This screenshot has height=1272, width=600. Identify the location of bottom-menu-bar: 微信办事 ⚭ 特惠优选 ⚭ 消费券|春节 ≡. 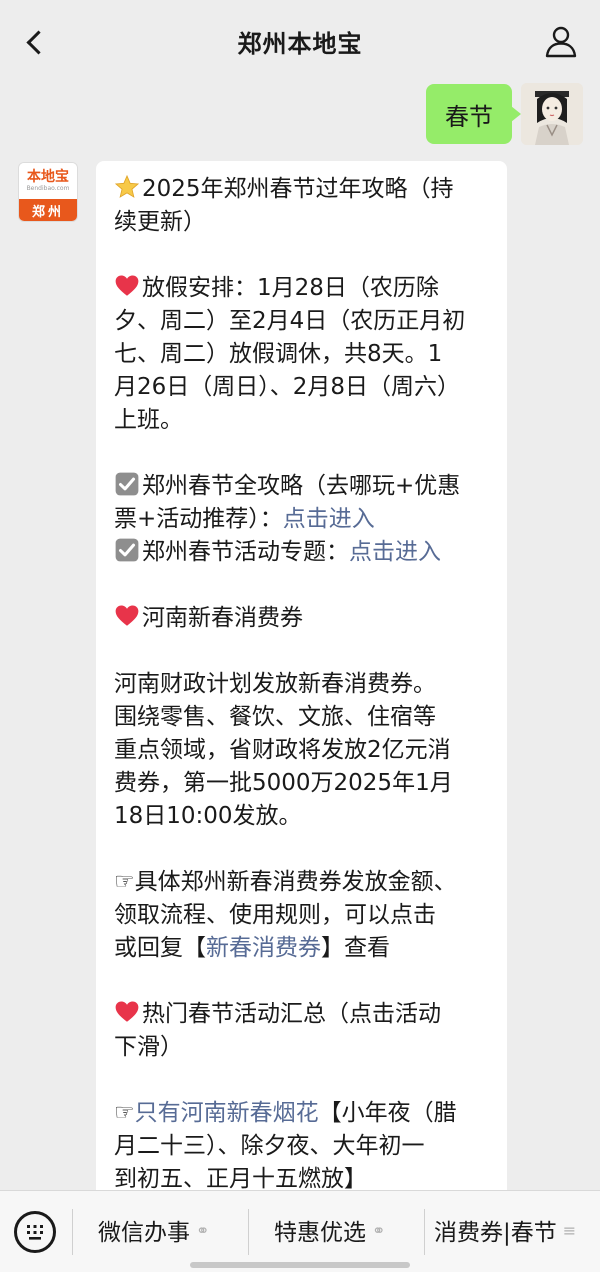
(300, 1231).